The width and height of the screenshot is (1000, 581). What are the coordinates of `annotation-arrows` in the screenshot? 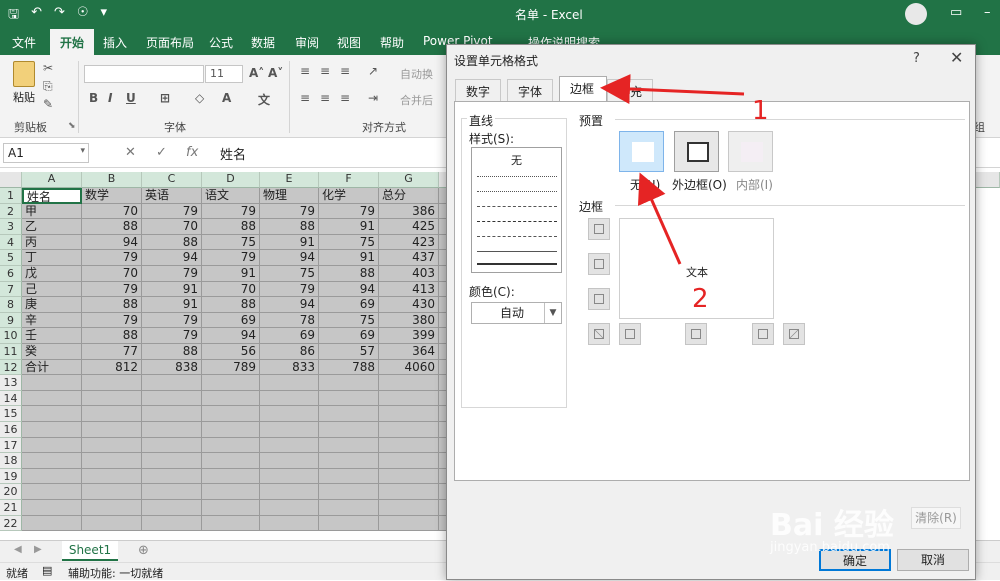 It's located at (672, 169).